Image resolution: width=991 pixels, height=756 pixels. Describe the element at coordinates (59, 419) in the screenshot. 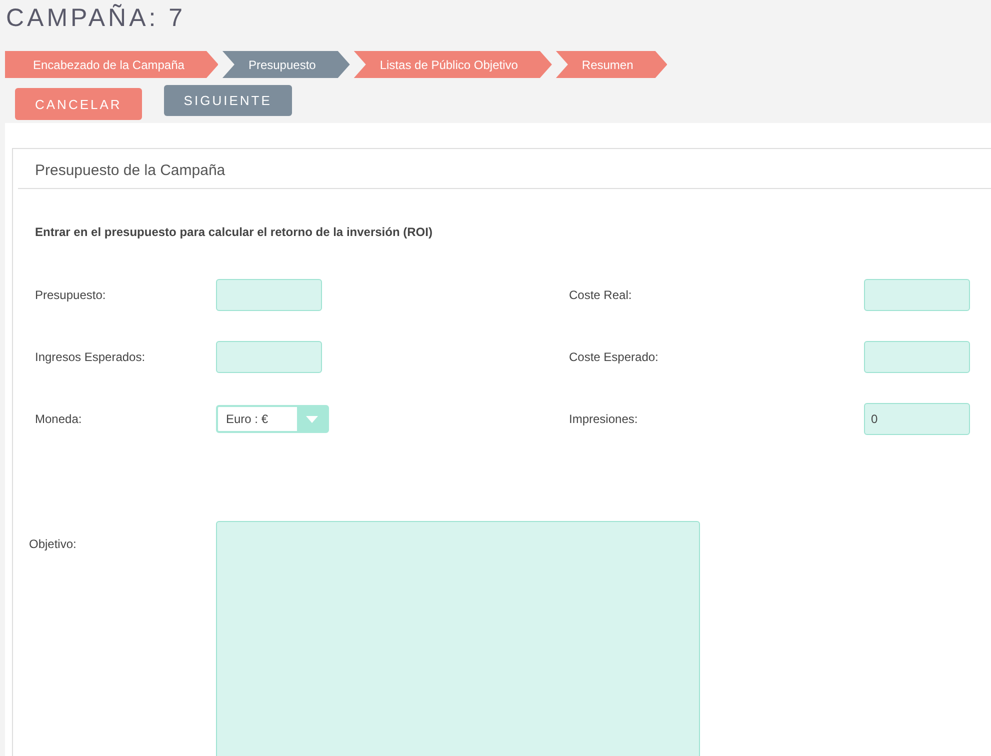

I see `field-label: Moneda:` at that location.